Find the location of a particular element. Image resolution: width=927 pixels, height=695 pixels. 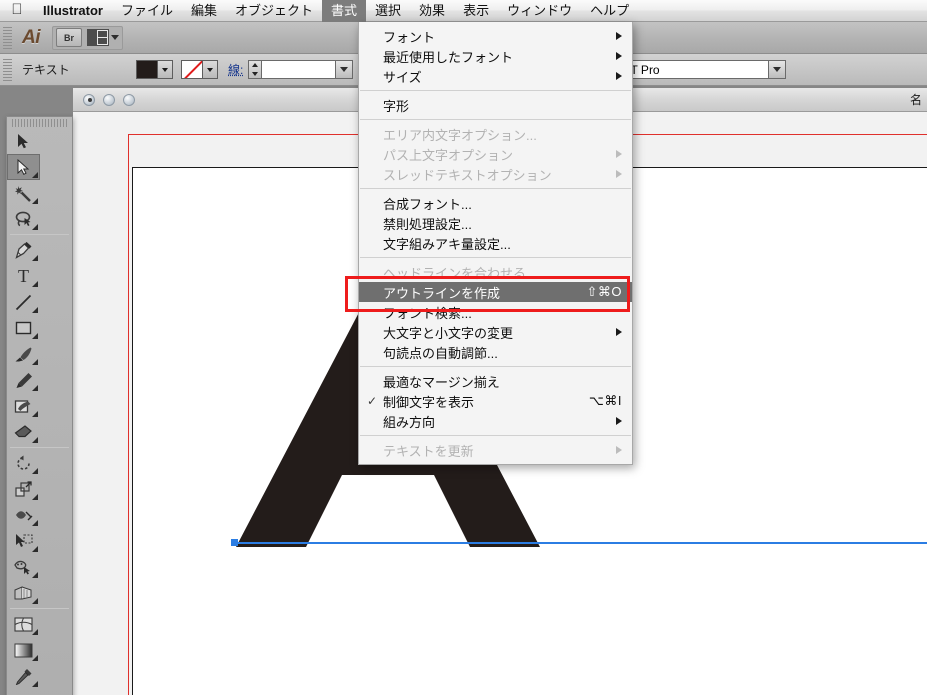

menu-item: 最近使用したフォント is located at coordinates (495, 56).